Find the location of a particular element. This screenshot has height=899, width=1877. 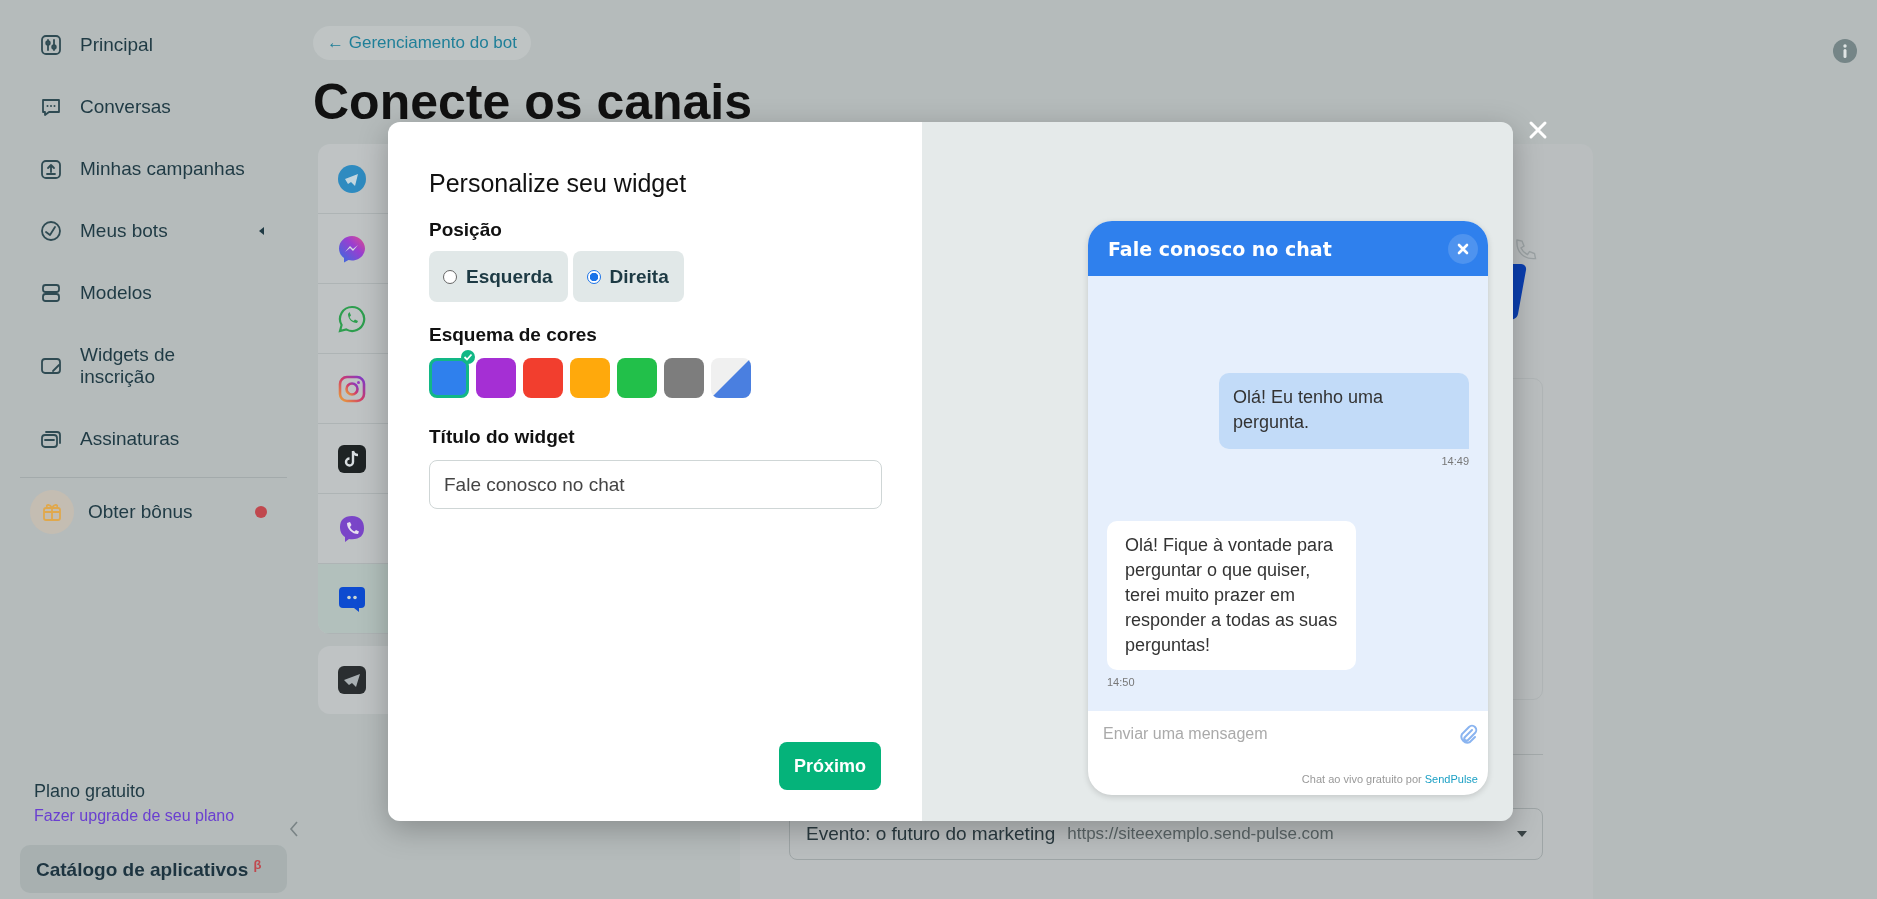

position-option: Direita is located at coordinates (628, 276).